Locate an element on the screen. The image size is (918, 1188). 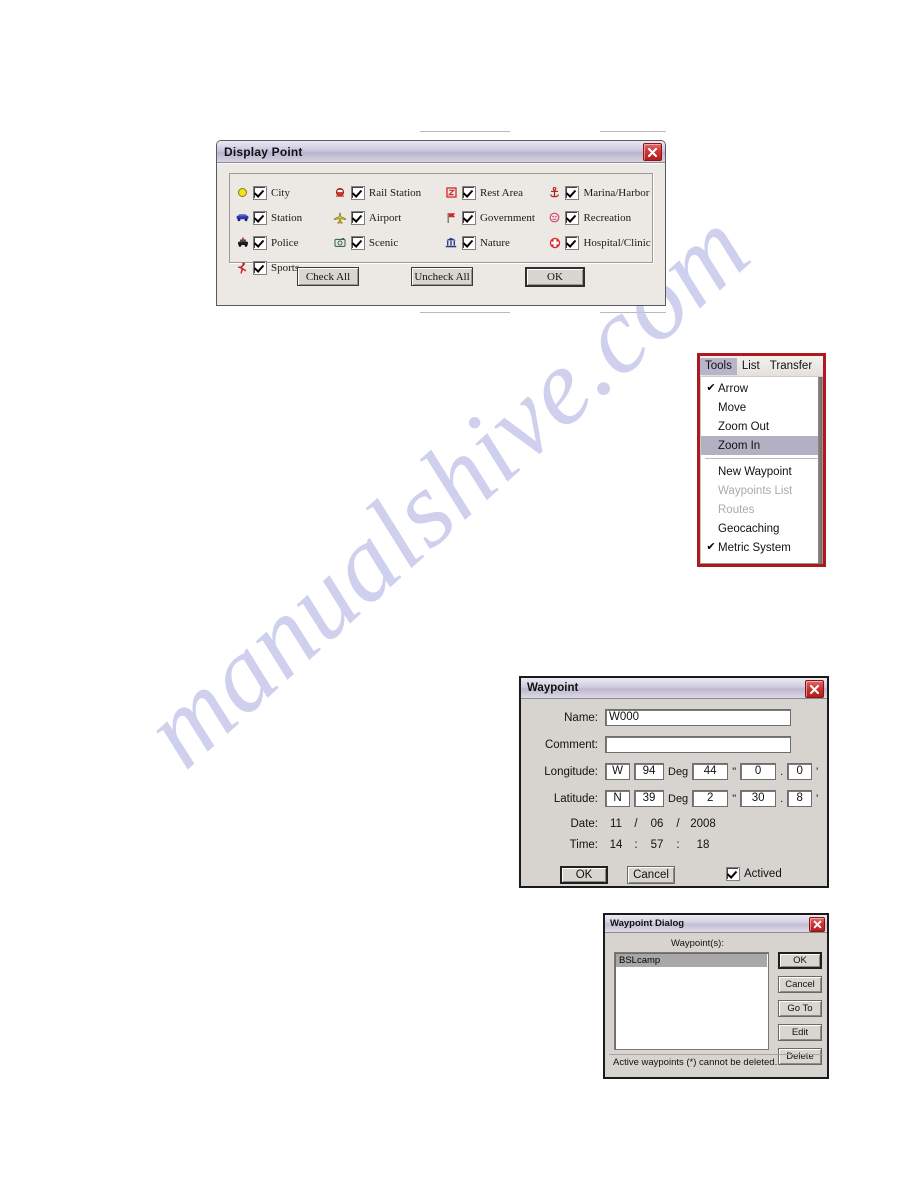
rest-area-checkbox is located at coordinates (468, 192).